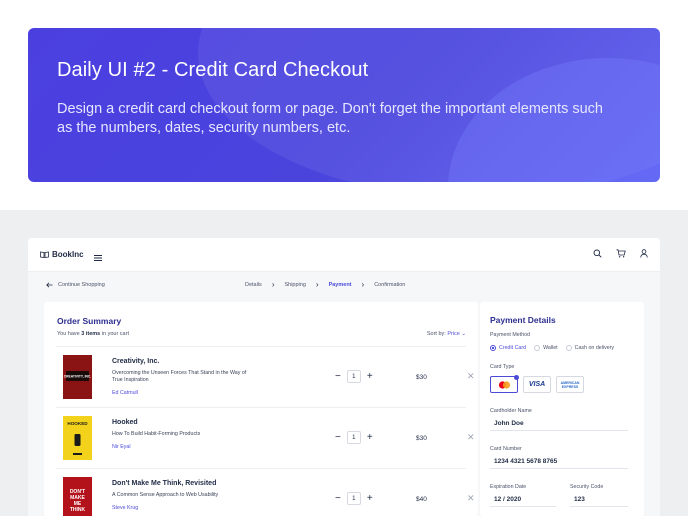 This screenshot has width=688, height=516. Describe the element at coordinates (78, 510) in the screenshot. I see `svg-text: THINK` at that location.